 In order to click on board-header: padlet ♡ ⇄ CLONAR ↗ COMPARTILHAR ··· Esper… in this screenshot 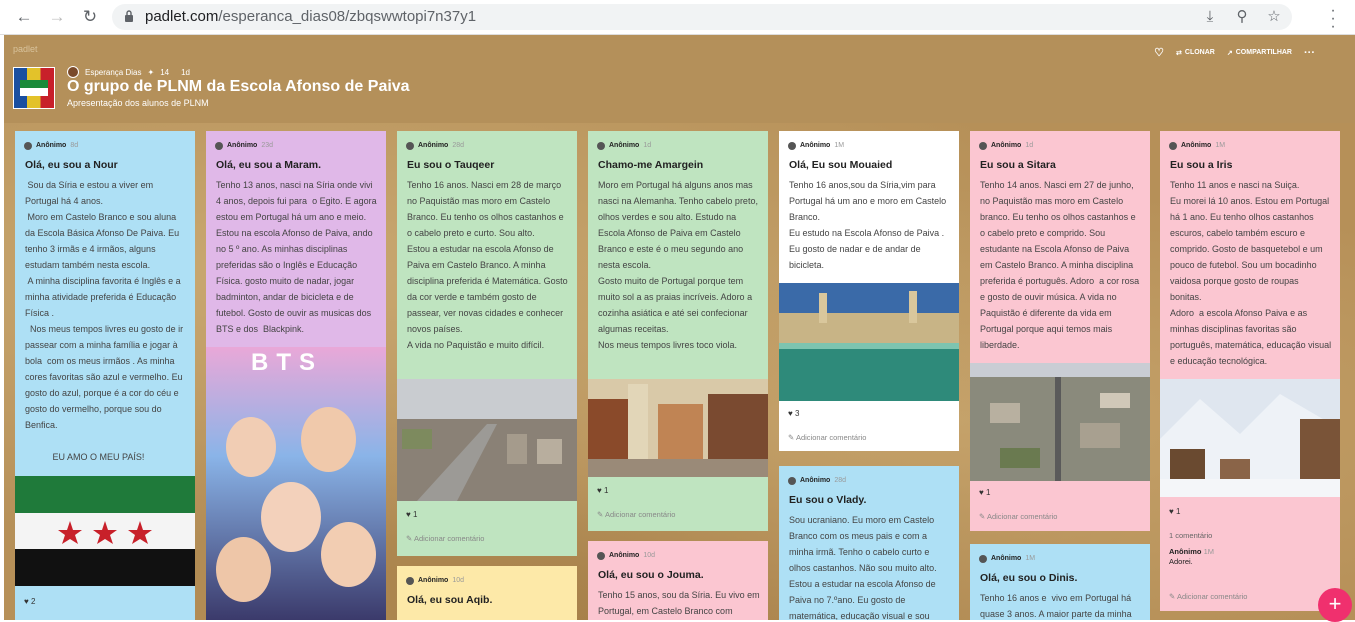, I will do `click(679, 79)`.